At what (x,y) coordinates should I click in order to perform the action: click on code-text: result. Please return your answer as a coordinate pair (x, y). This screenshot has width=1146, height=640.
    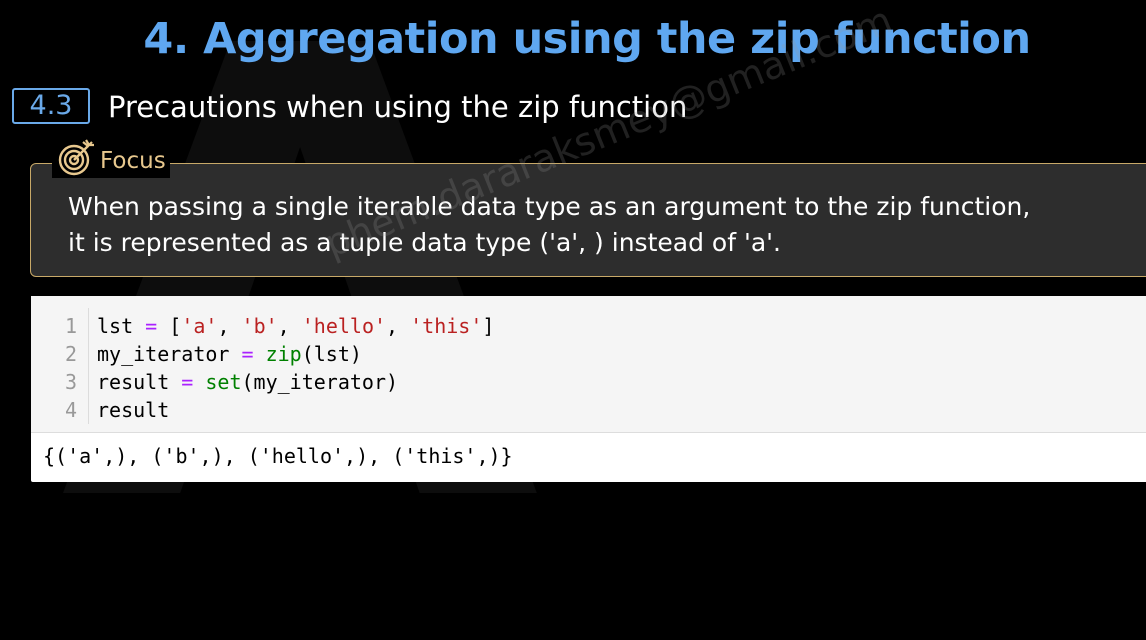
    Looking at the image, I should click on (133, 410).